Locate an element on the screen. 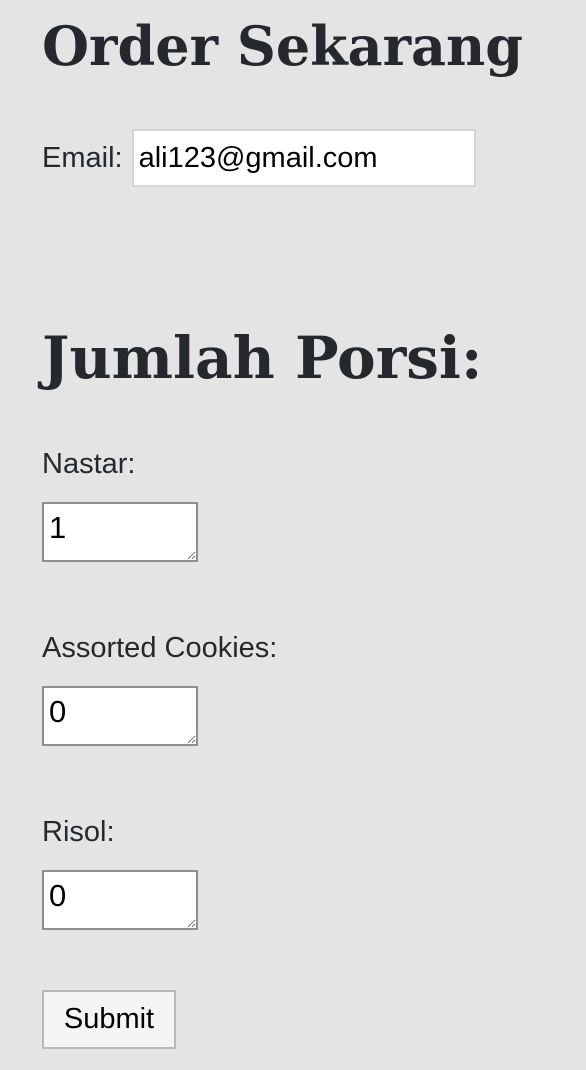 The height and width of the screenshot is (1070, 586). nastar-label: Nastar: is located at coordinates (89, 464).